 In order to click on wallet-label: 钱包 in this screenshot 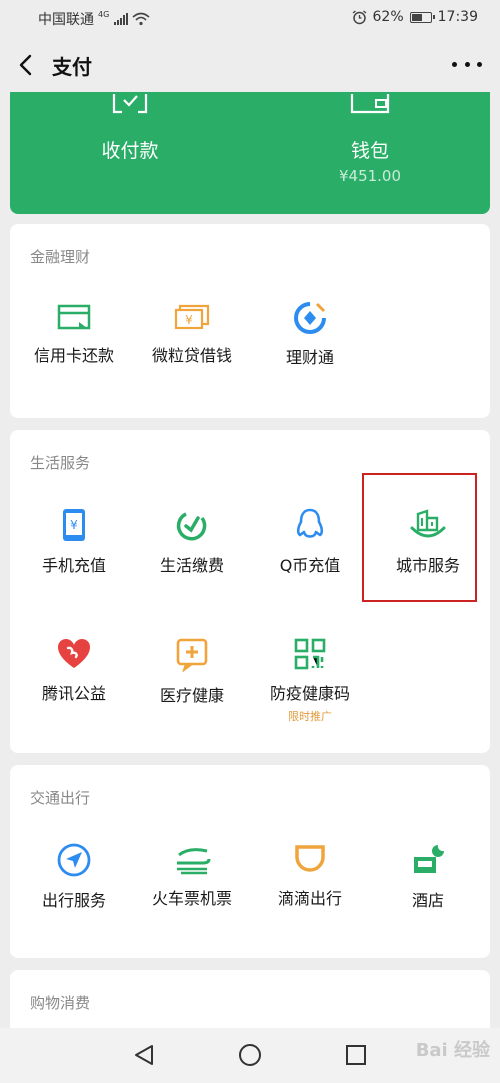, I will do `click(369, 151)`.